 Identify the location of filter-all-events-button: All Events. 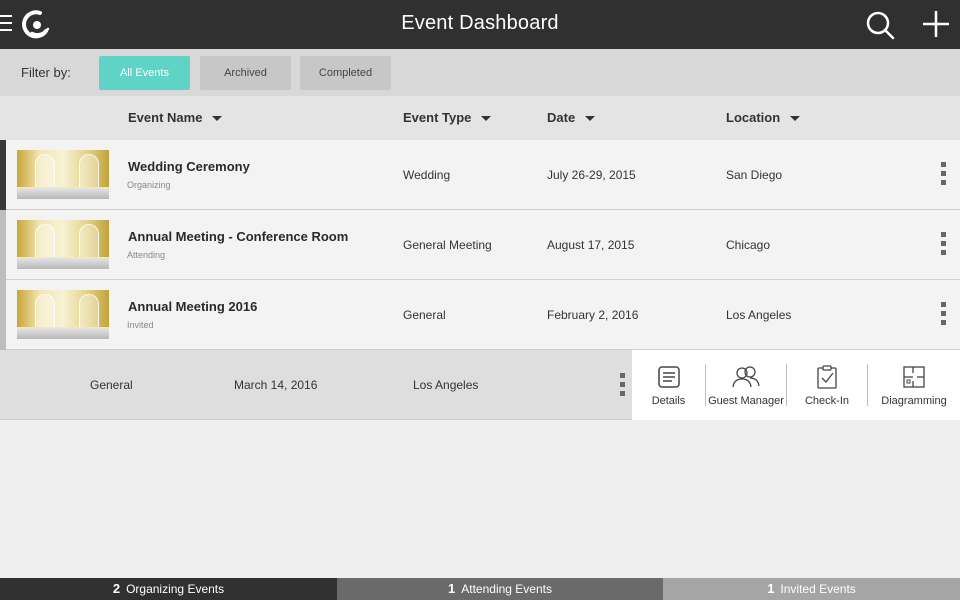
(144, 73).